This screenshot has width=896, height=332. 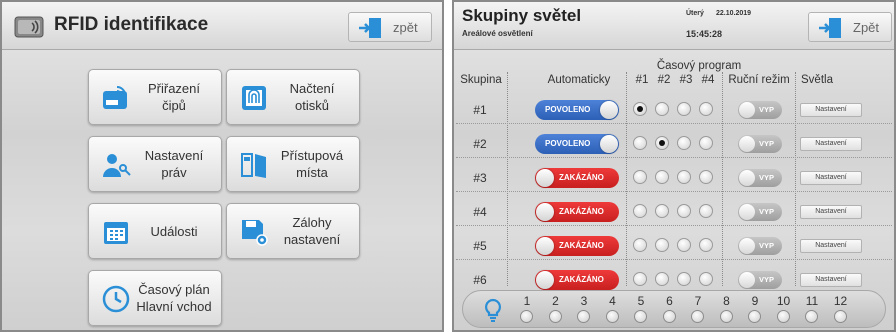 I want to click on group-number: #3, so click(x=480, y=178).